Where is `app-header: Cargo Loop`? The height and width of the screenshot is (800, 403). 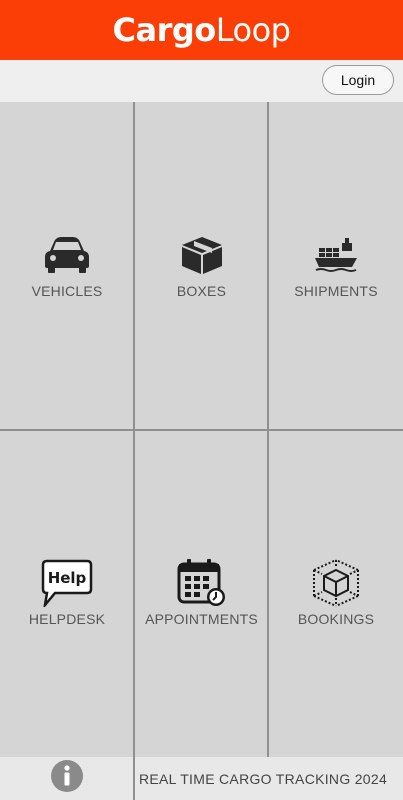 app-header: Cargo Loop is located at coordinates (201, 30).